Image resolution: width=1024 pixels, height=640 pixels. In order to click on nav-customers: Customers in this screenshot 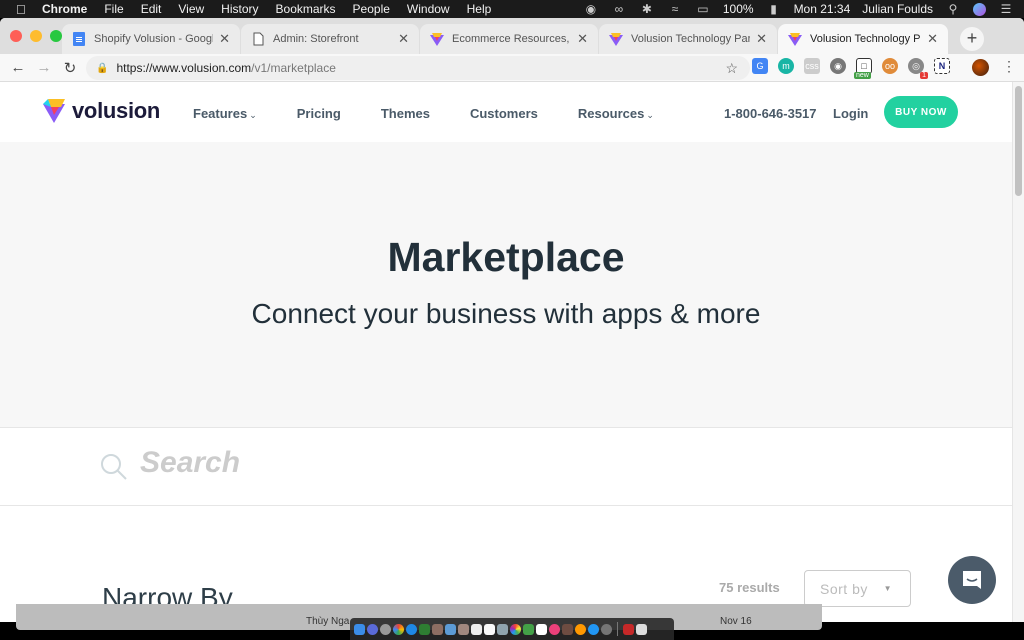, I will do `click(504, 113)`.